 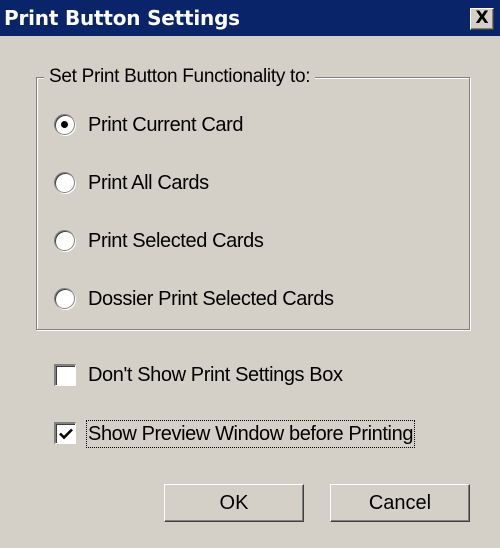 I want to click on close-icon: X, so click(x=482, y=18).